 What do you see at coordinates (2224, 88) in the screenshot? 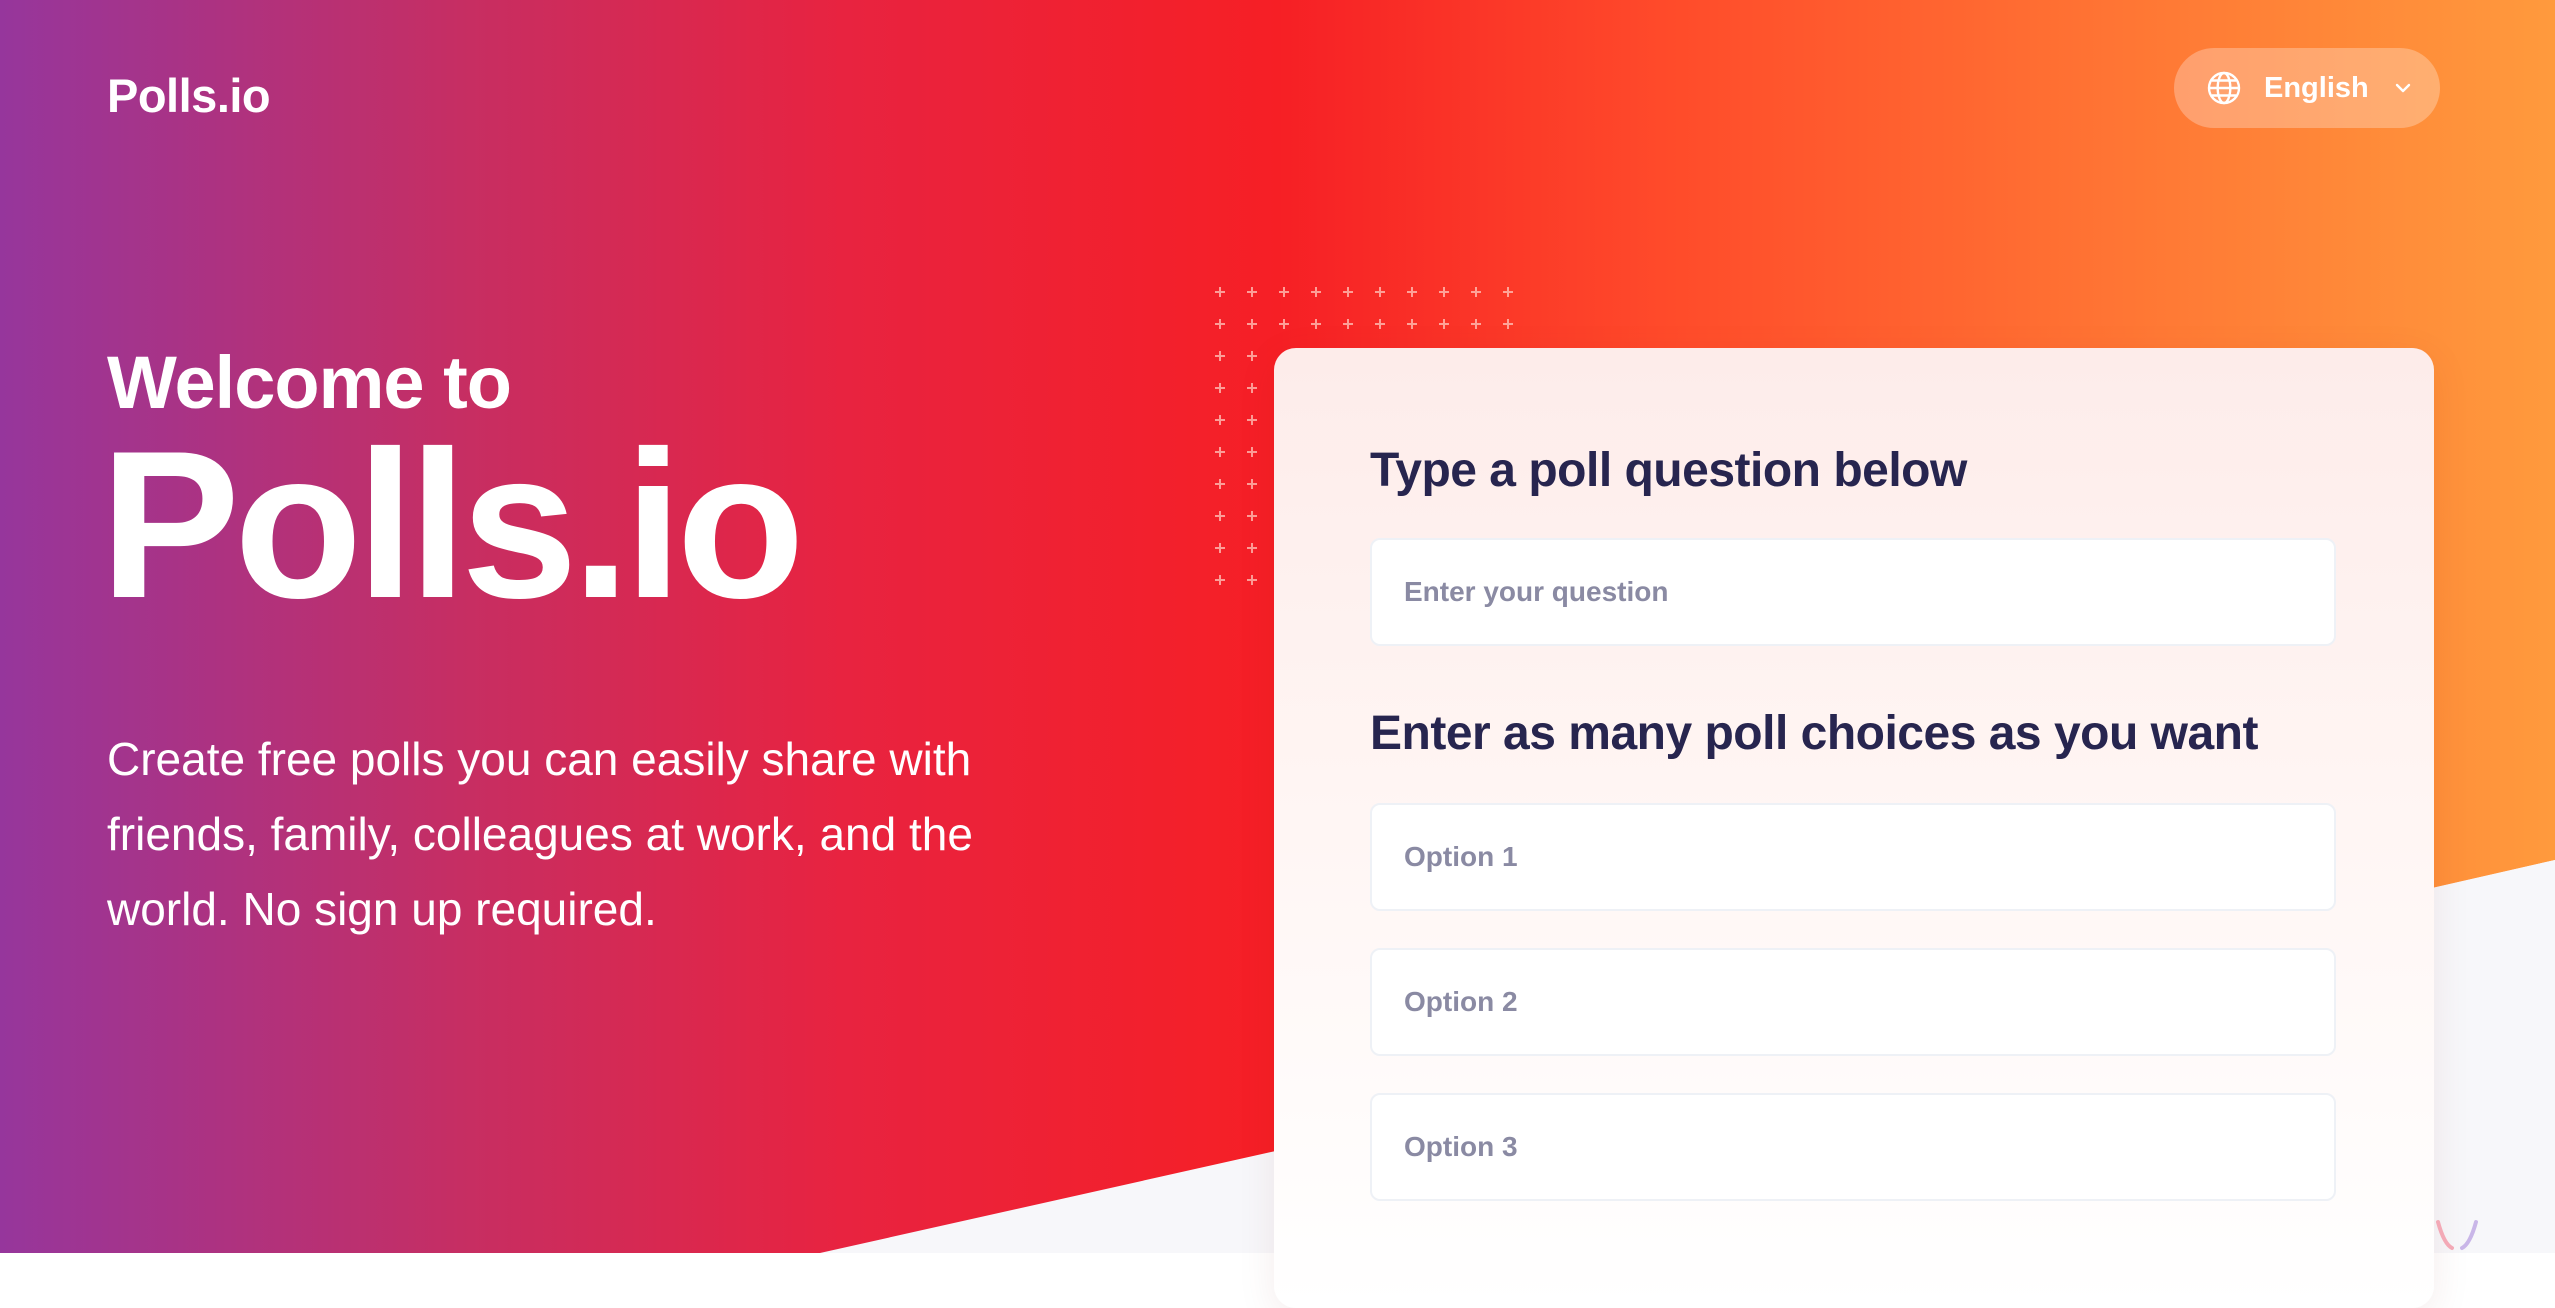
I see `globe-icon` at bounding box center [2224, 88].